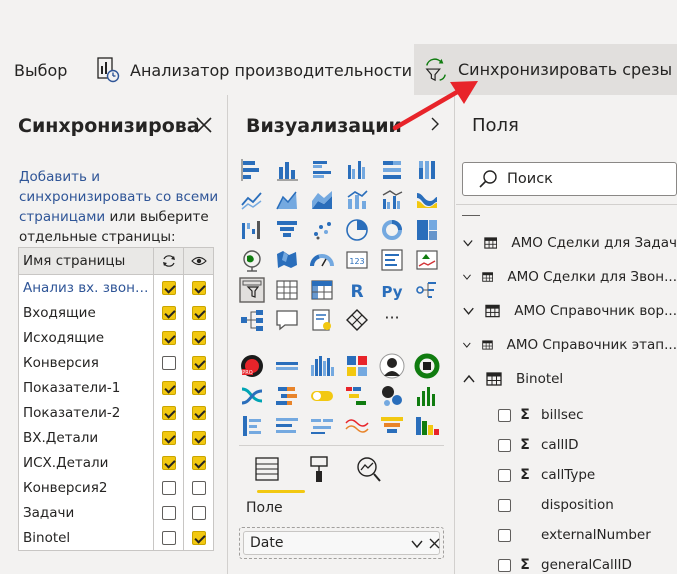  What do you see at coordinates (582, 179) in the screenshot?
I see `search-input` at bounding box center [582, 179].